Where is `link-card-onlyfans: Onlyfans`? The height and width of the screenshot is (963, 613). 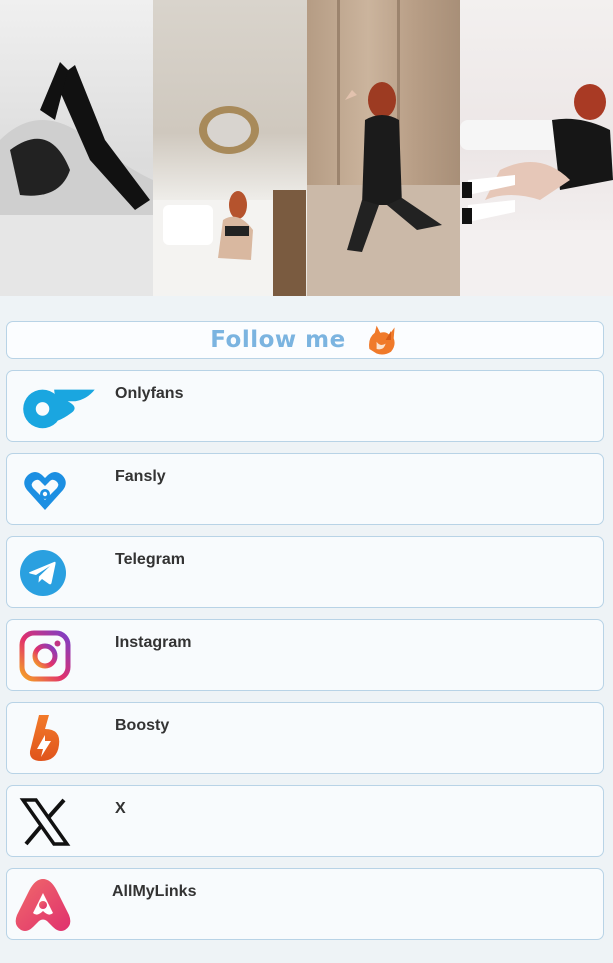 link-card-onlyfans: Onlyfans is located at coordinates (305, 406).